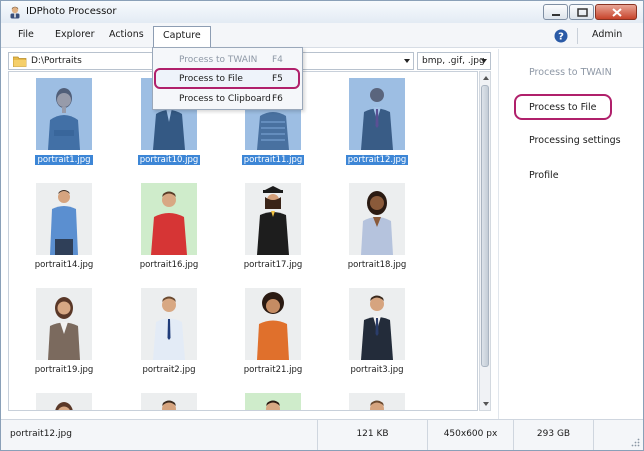 The width and height of the screenshot is (644, 451). What do you see at coordinates (225, 99) in the screenshot?
I see `menu-item-label: Process to Clipboard` at bounding box center [225, 99].